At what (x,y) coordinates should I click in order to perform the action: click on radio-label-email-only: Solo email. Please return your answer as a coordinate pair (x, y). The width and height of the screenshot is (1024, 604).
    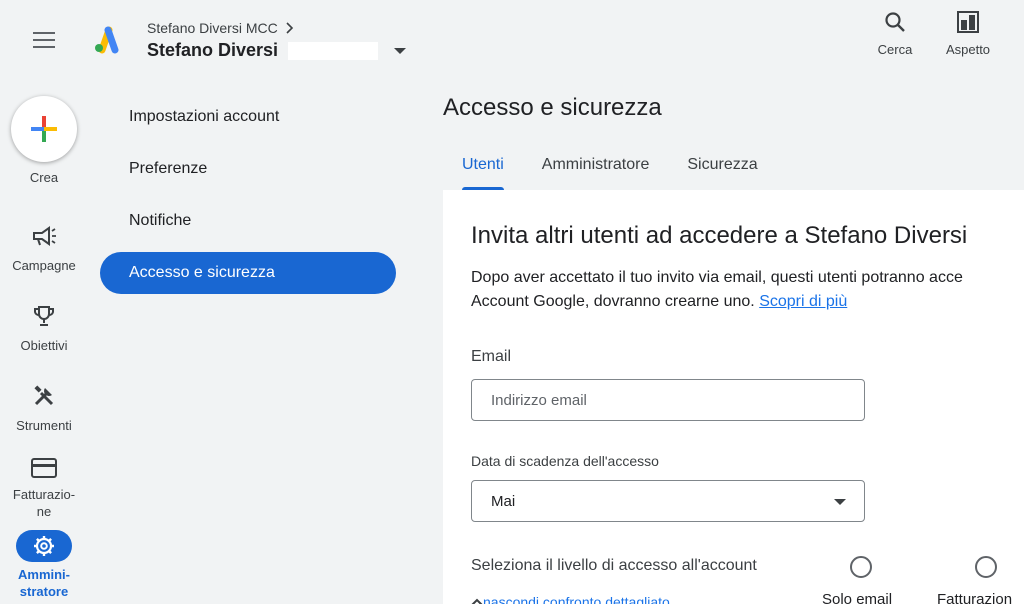
    Looking at the image, I should click on (857, 597).